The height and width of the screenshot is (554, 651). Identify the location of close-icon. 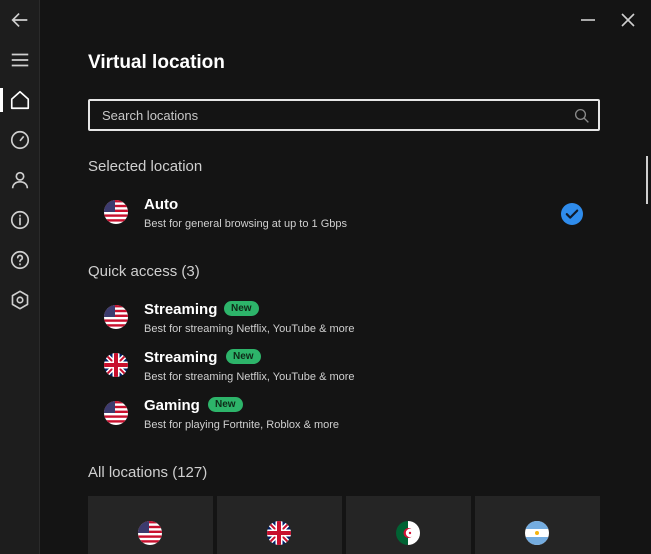
(628, 20).